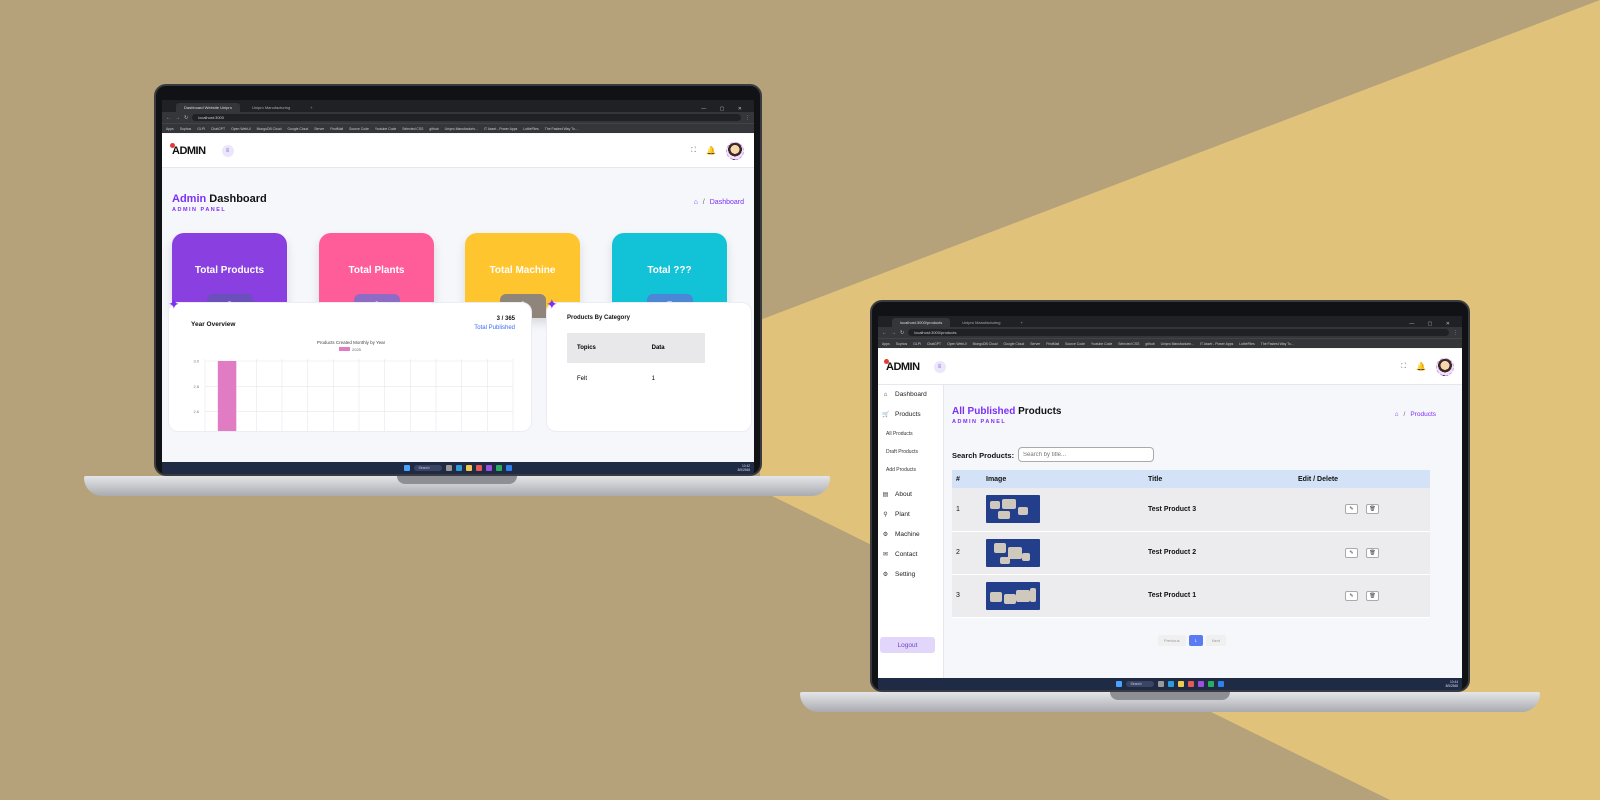  Describe the element at coordinates (902, 452) in the screenshot. I see `sidebar-subitem-draft-products: Draft Products` at that location.